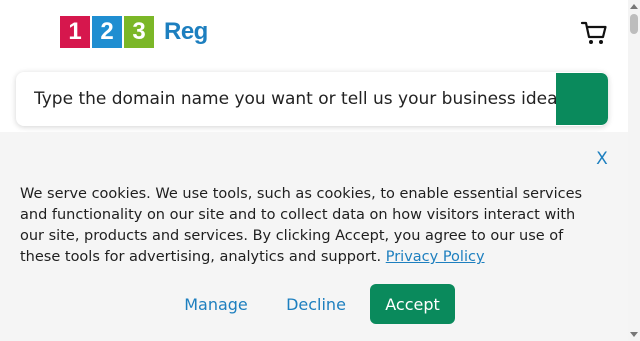  I want to click on page-scrollbar, so click(634, 170).